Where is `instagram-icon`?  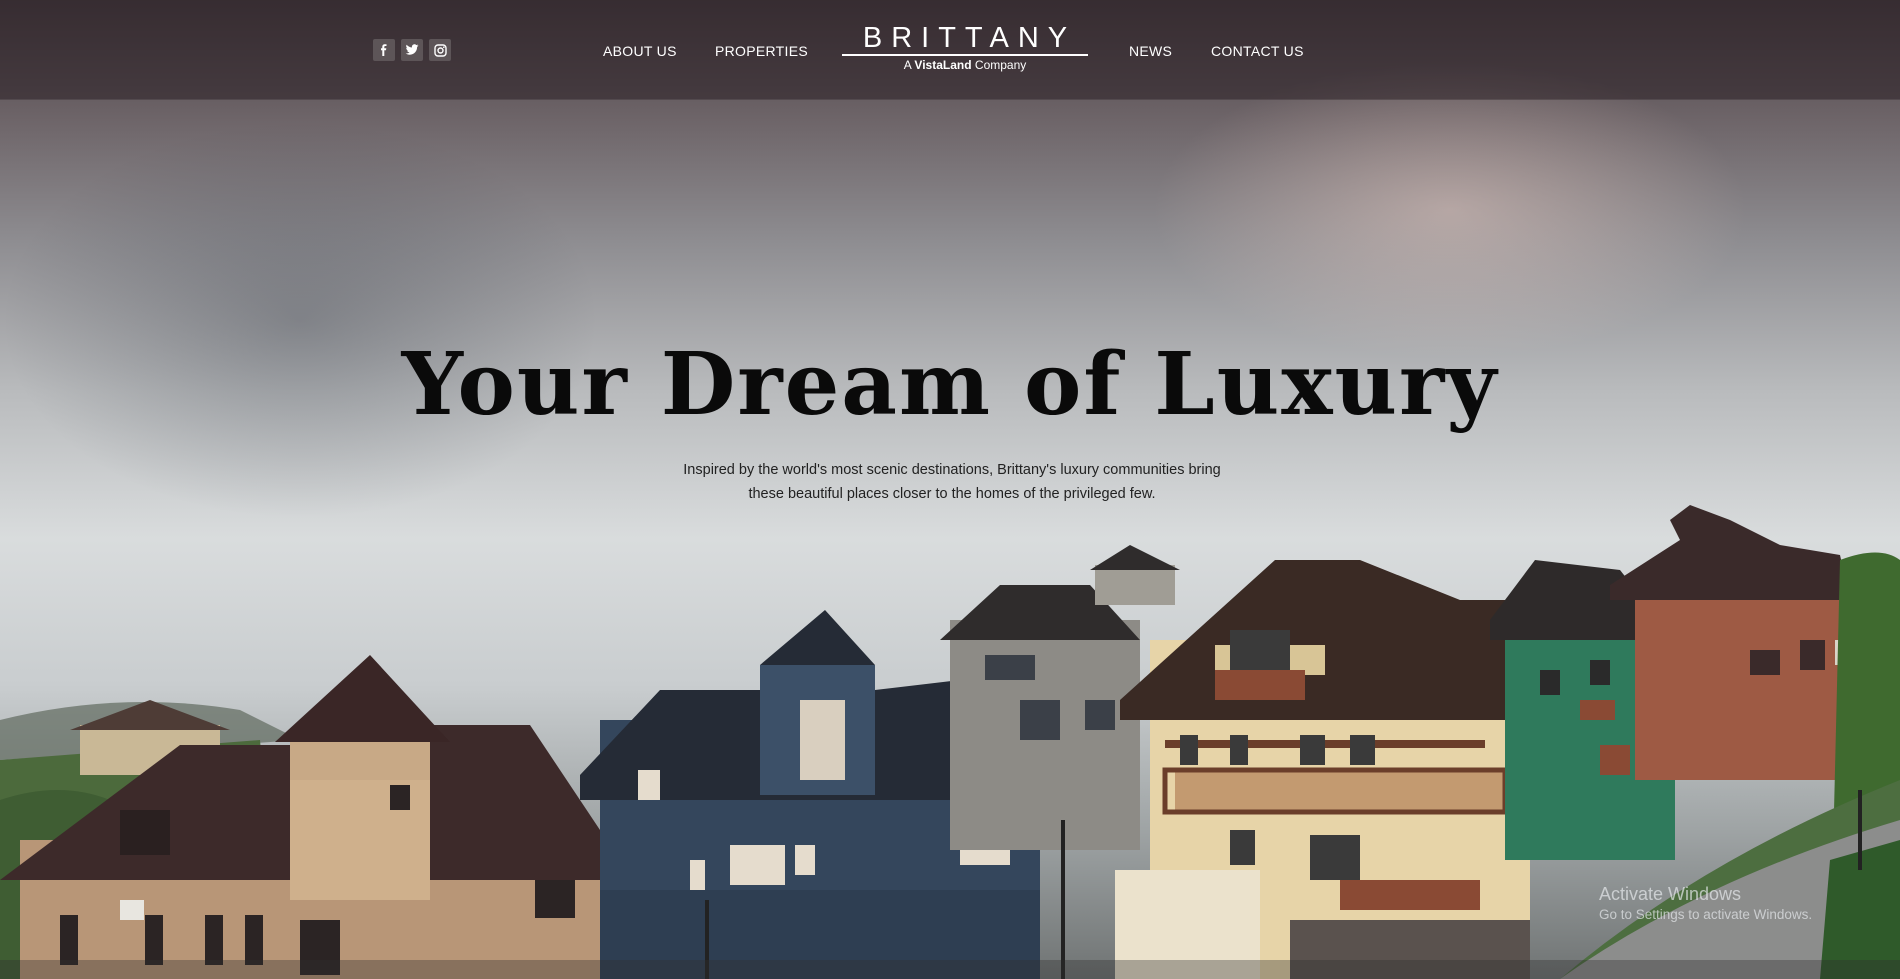
instagram-icon is located at coordinates (440, 50).